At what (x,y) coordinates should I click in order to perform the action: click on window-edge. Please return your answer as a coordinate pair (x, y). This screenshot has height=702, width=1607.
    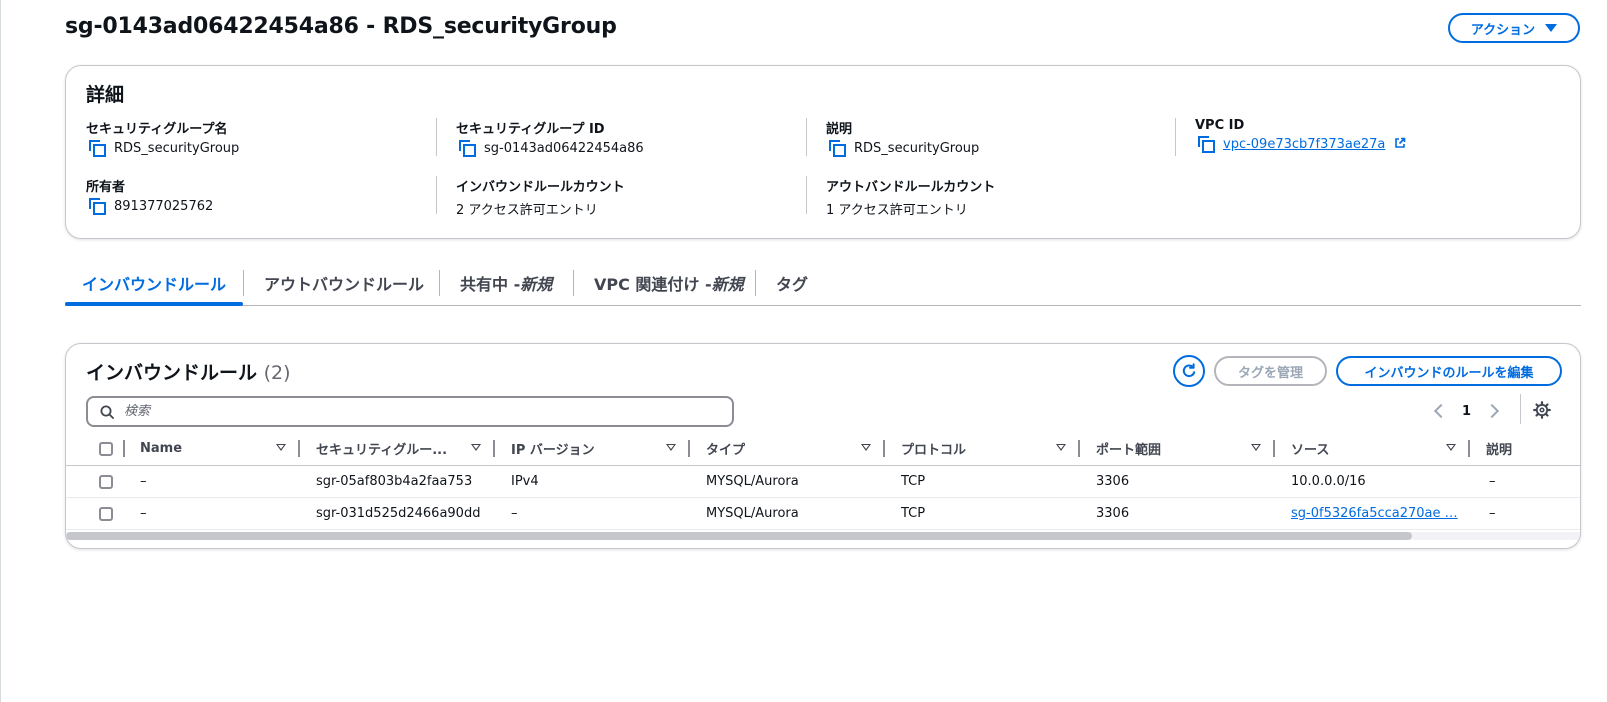
    Looking at the image, I should click on (0, 351).